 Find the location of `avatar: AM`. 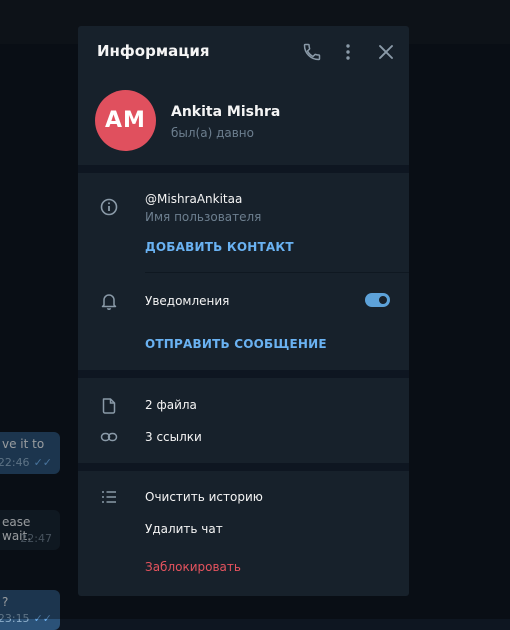

avatar: AM is located at coordinates (125, 120).